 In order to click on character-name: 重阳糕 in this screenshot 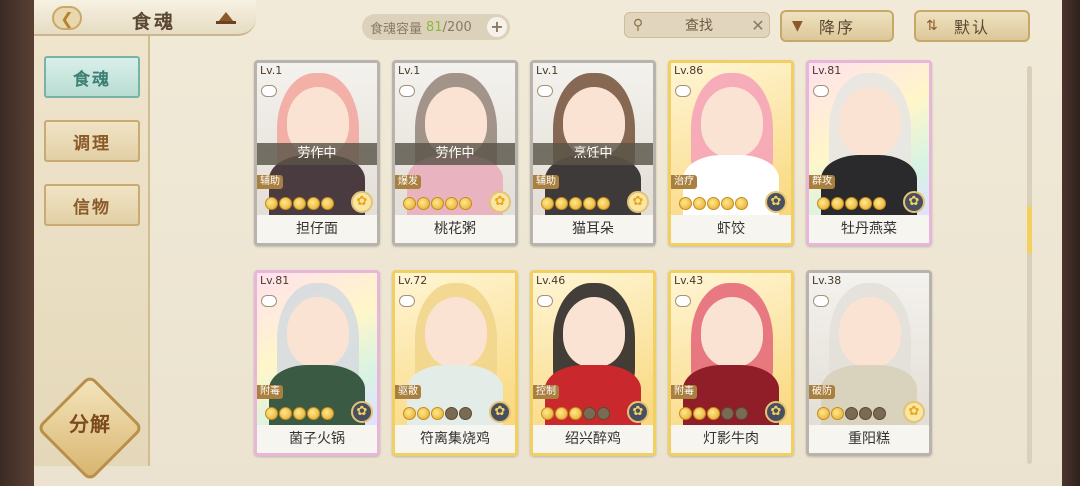, I will do `click(869, 439)`.